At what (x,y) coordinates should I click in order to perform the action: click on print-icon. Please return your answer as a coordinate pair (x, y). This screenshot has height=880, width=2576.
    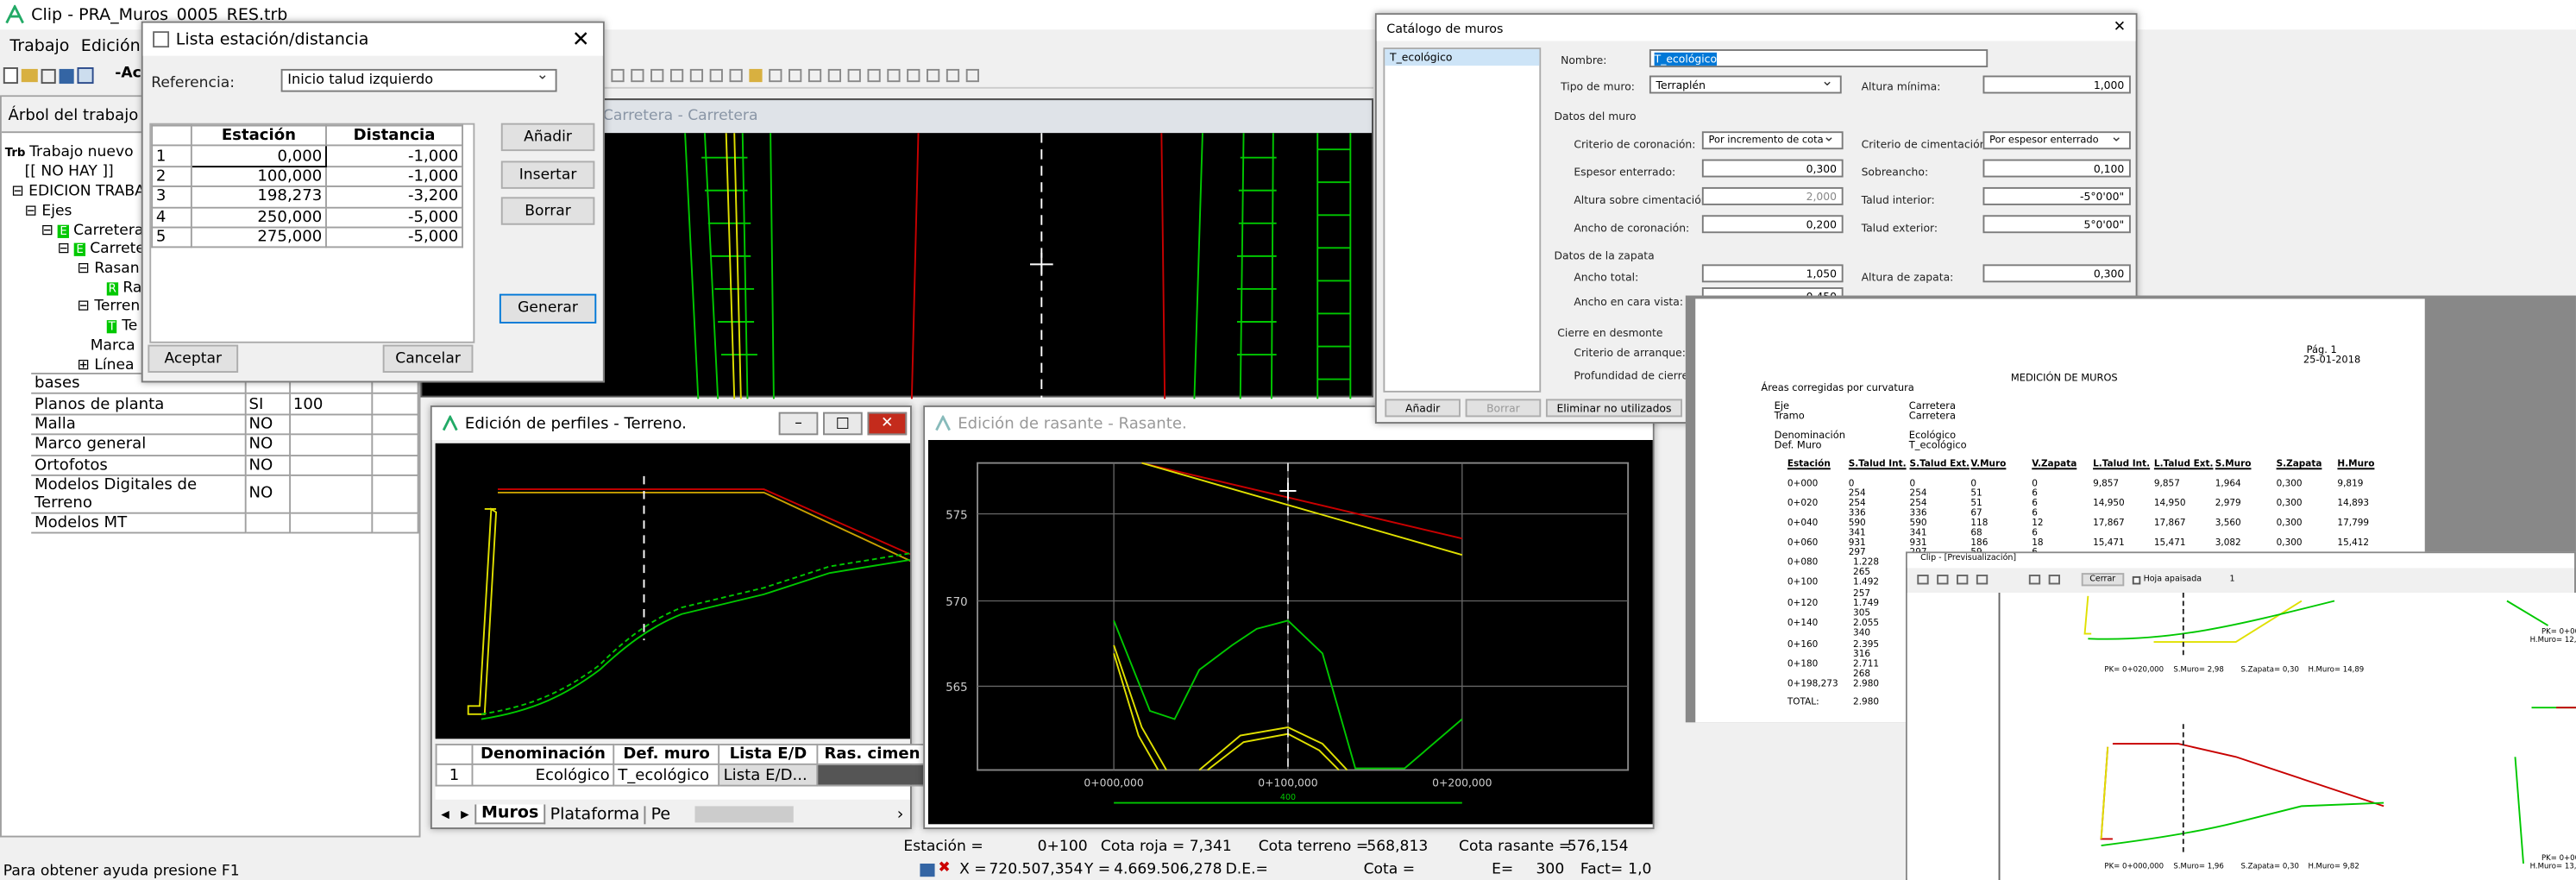
    Looking at the image, I should click on (1923, 580).